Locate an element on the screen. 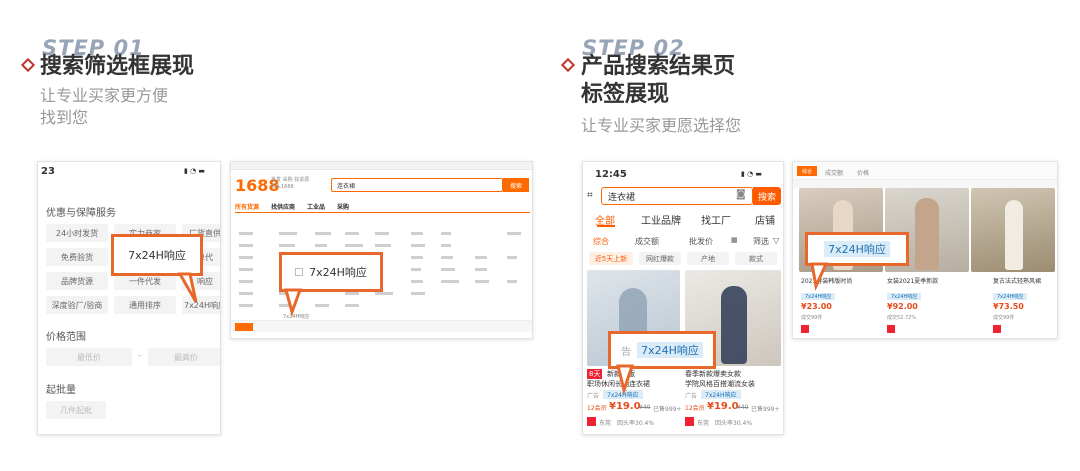 Image resolution: width=1080 pixels, height=471 pixels. sort-bar is located at coordinates (381, 326).